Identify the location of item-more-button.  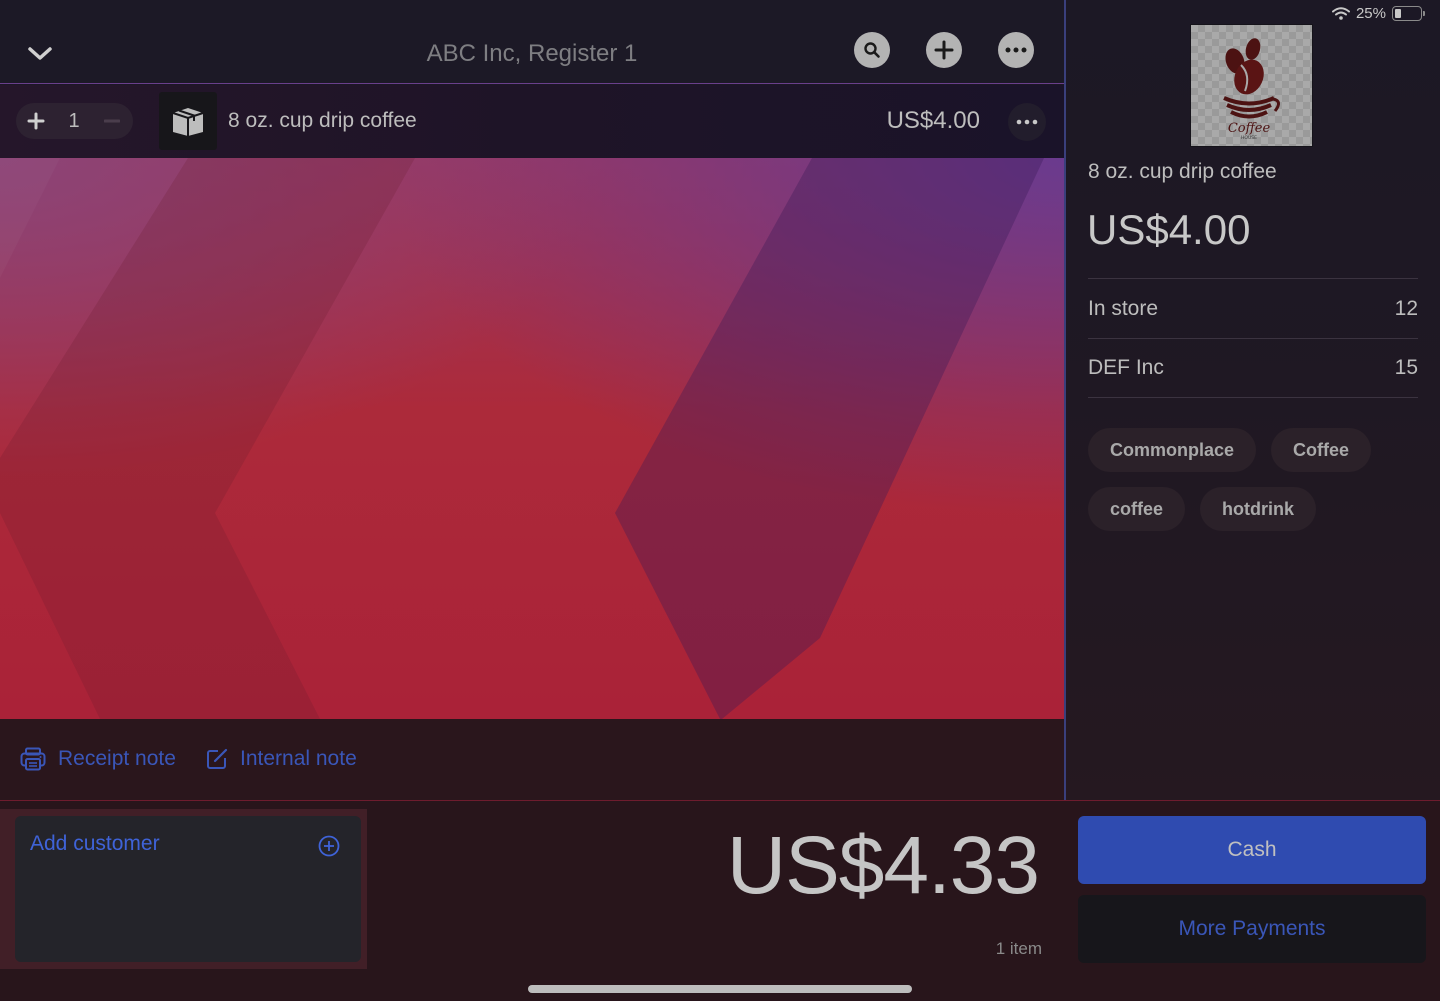
(1027, 122).